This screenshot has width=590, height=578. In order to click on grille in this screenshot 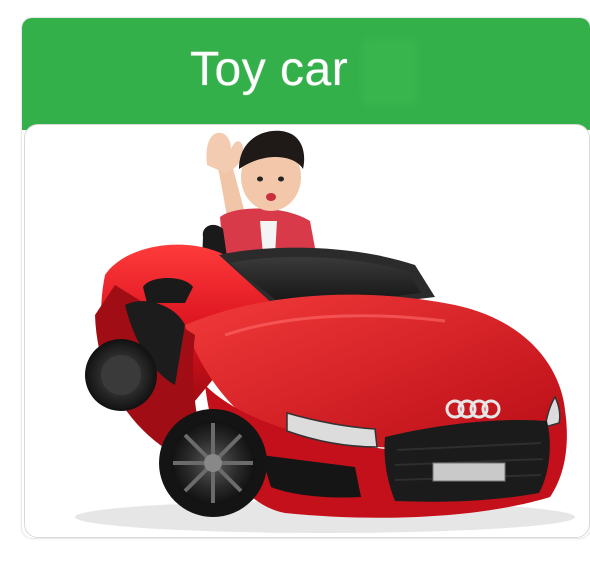, I will do `click(467, 460)`.